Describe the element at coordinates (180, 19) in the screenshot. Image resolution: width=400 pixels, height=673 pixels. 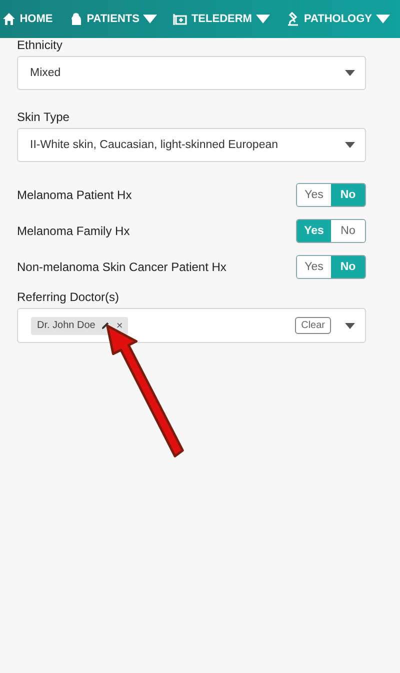
I see `monitor-icon` at that location.